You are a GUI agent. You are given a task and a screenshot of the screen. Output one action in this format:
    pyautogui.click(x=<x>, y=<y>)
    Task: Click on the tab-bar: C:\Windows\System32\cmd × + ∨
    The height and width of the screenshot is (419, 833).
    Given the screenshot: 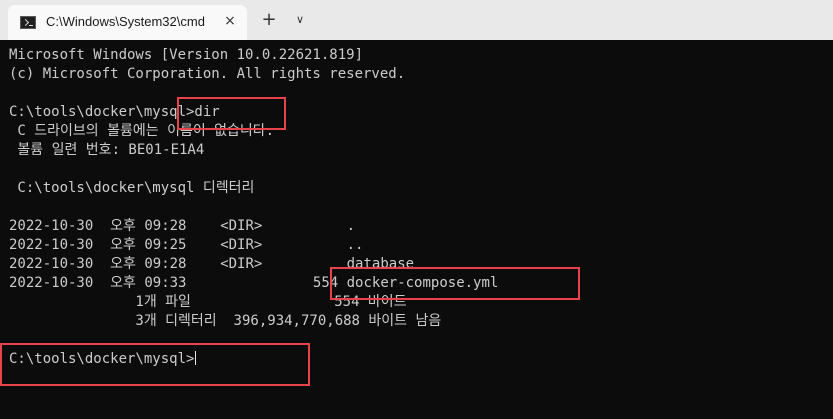 What is the action you would take?
    pyautogui.click(x=416, y=20)
    